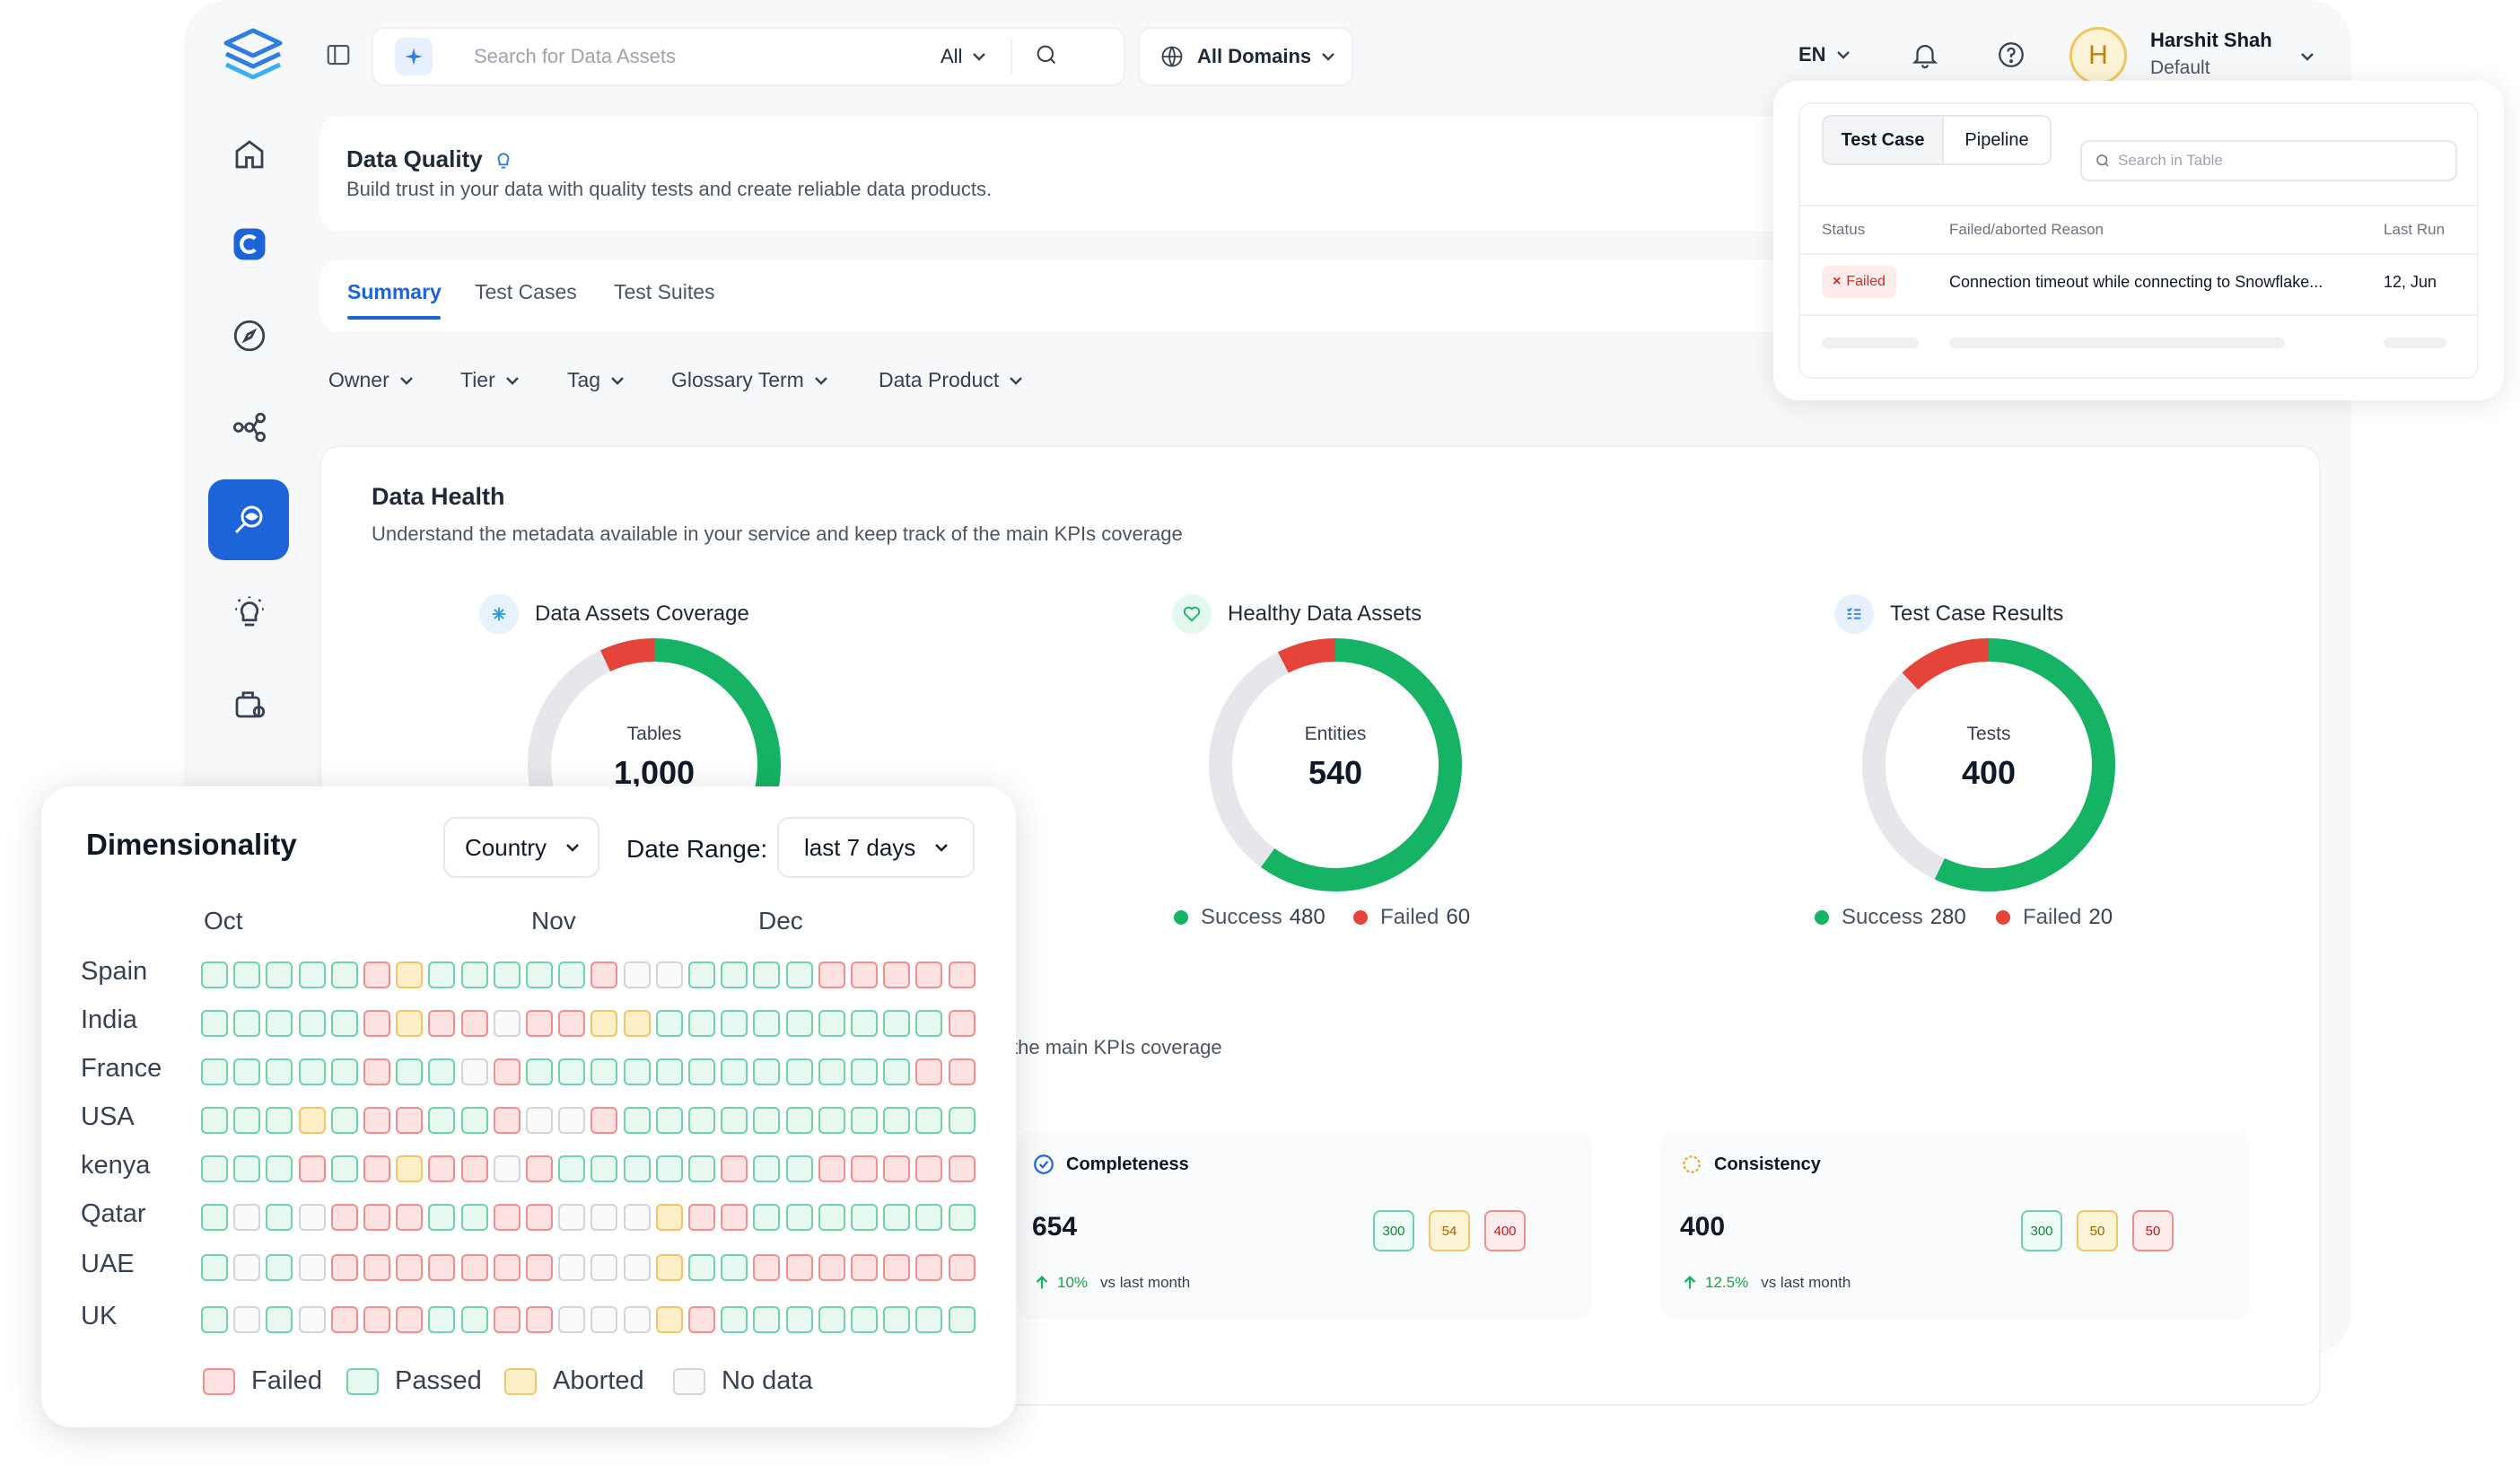 Image resolution: width=2520 pixels, height=1466 pixels. What do you see at coordinates (249, 519) in the screenshot?
I see `data-quality-icon` at bounding box center [249, 519].